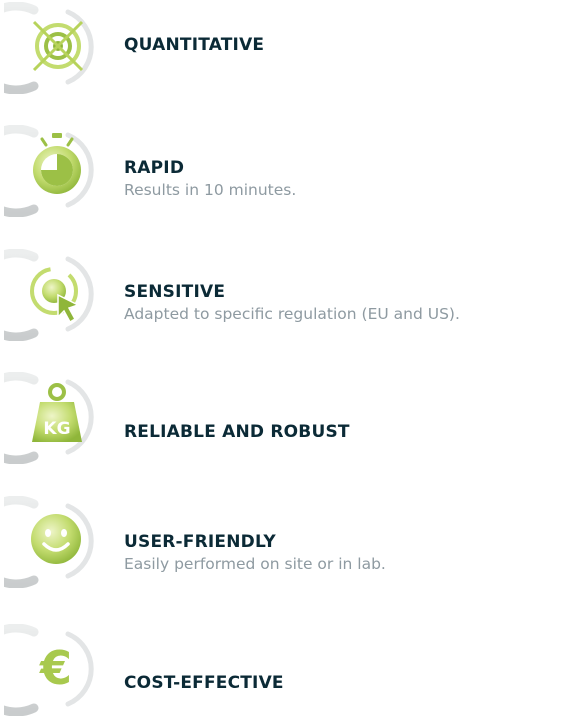  What do you see at coordinates (347, 683) in the screenshot?
I see `feature-text: COST-EFFECTIVE` at bounding box center [347, 683].